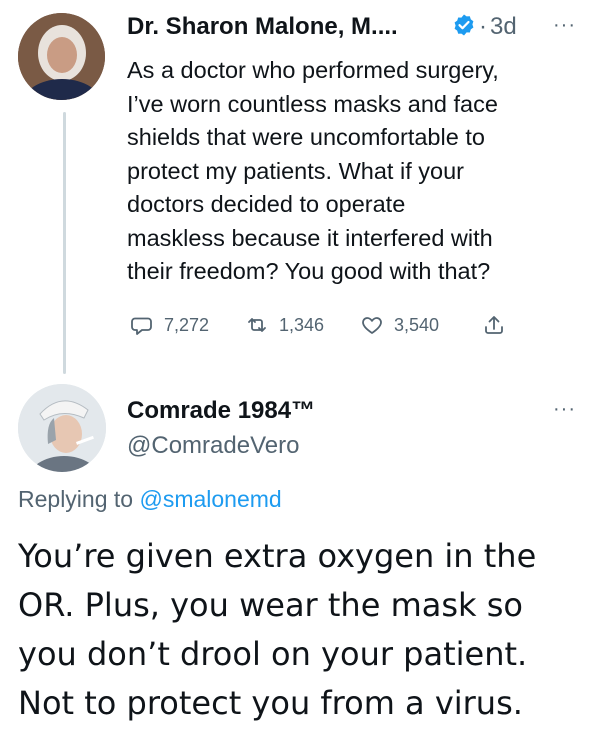 This screenshot has width=599, height=749. I want to click on replying-to-label: Replying to, so click(76, 499).